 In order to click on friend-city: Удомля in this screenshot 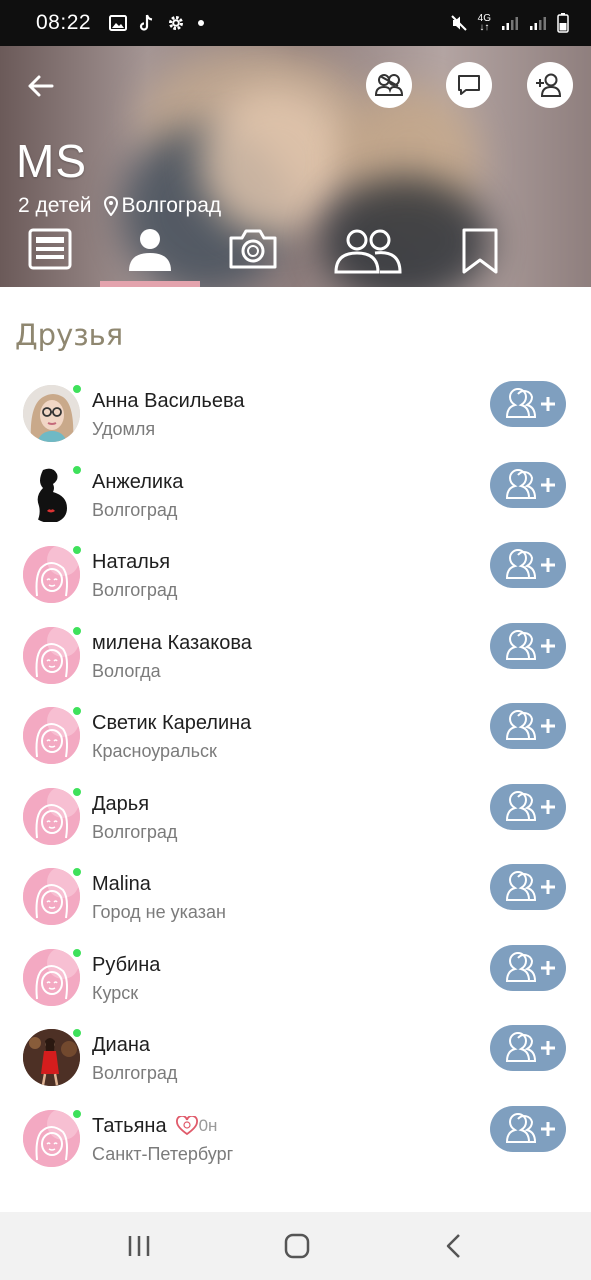, I will do `click(124, 429)`.